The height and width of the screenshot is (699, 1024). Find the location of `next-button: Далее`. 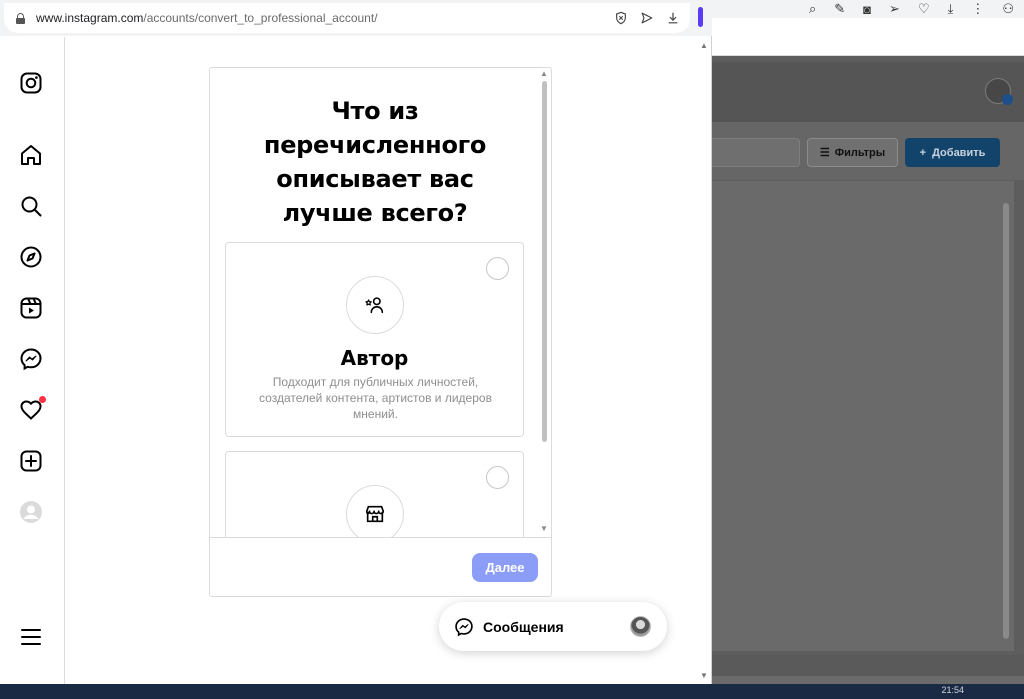

next-button: Далее is located at coordinates (505, 567).